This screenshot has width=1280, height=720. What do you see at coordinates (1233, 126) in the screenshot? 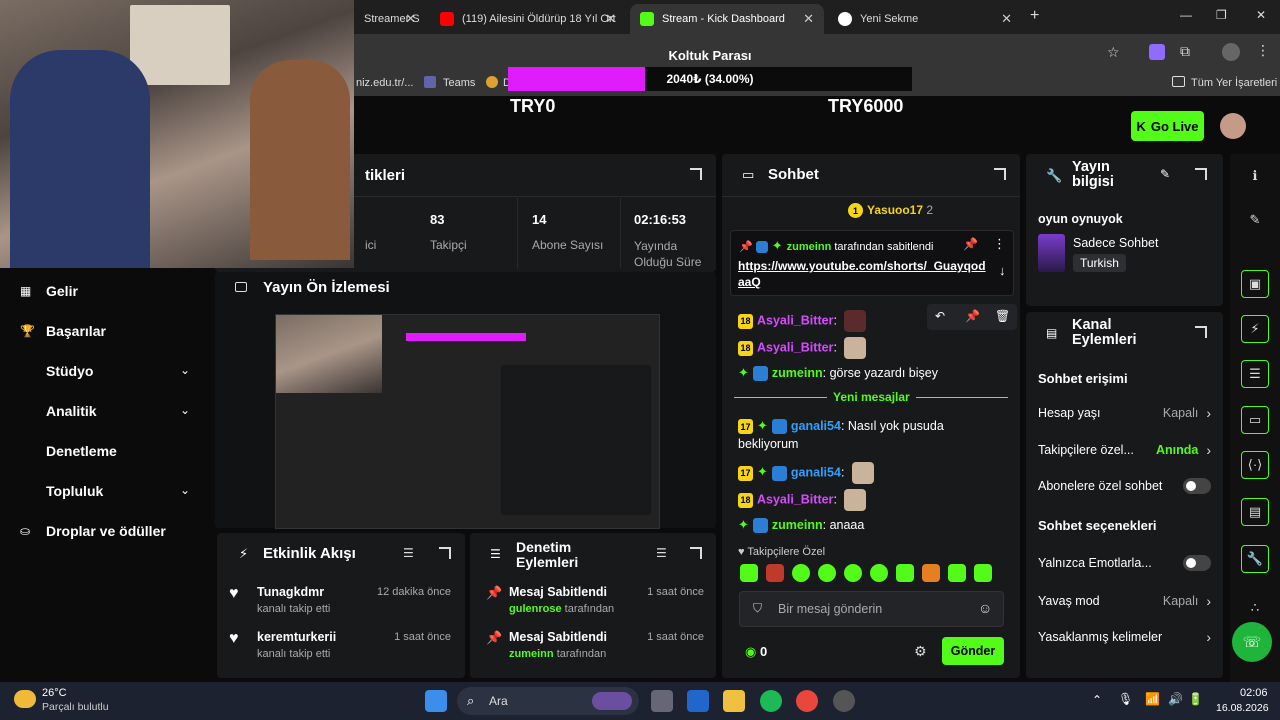
I see `avatar` at bounding box center [1233, 126].